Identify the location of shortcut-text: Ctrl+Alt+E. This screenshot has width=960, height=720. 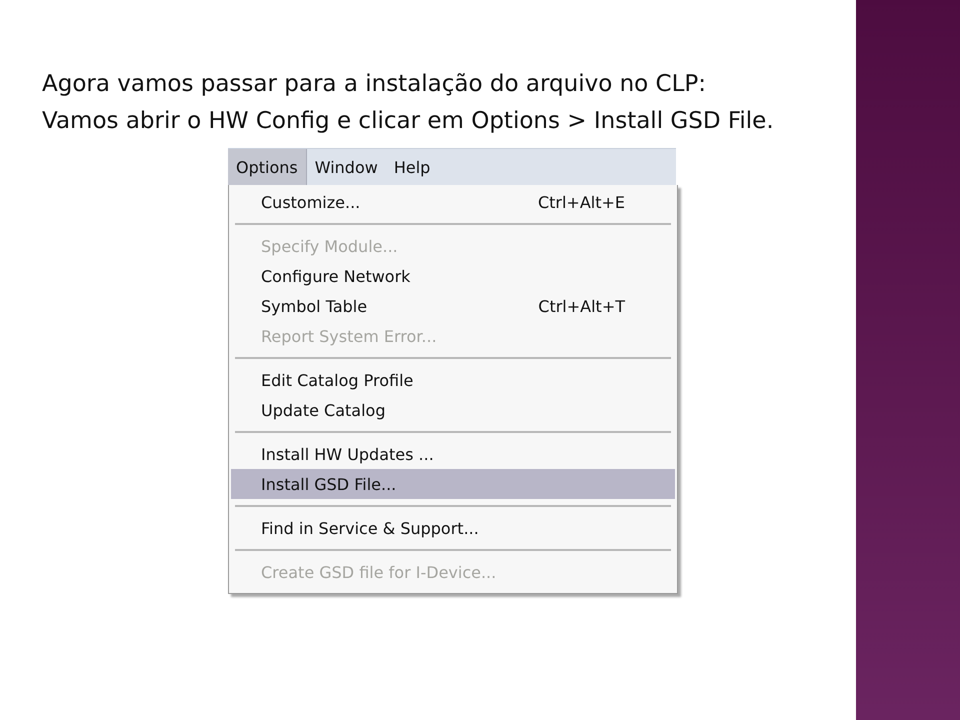
(581, 202).